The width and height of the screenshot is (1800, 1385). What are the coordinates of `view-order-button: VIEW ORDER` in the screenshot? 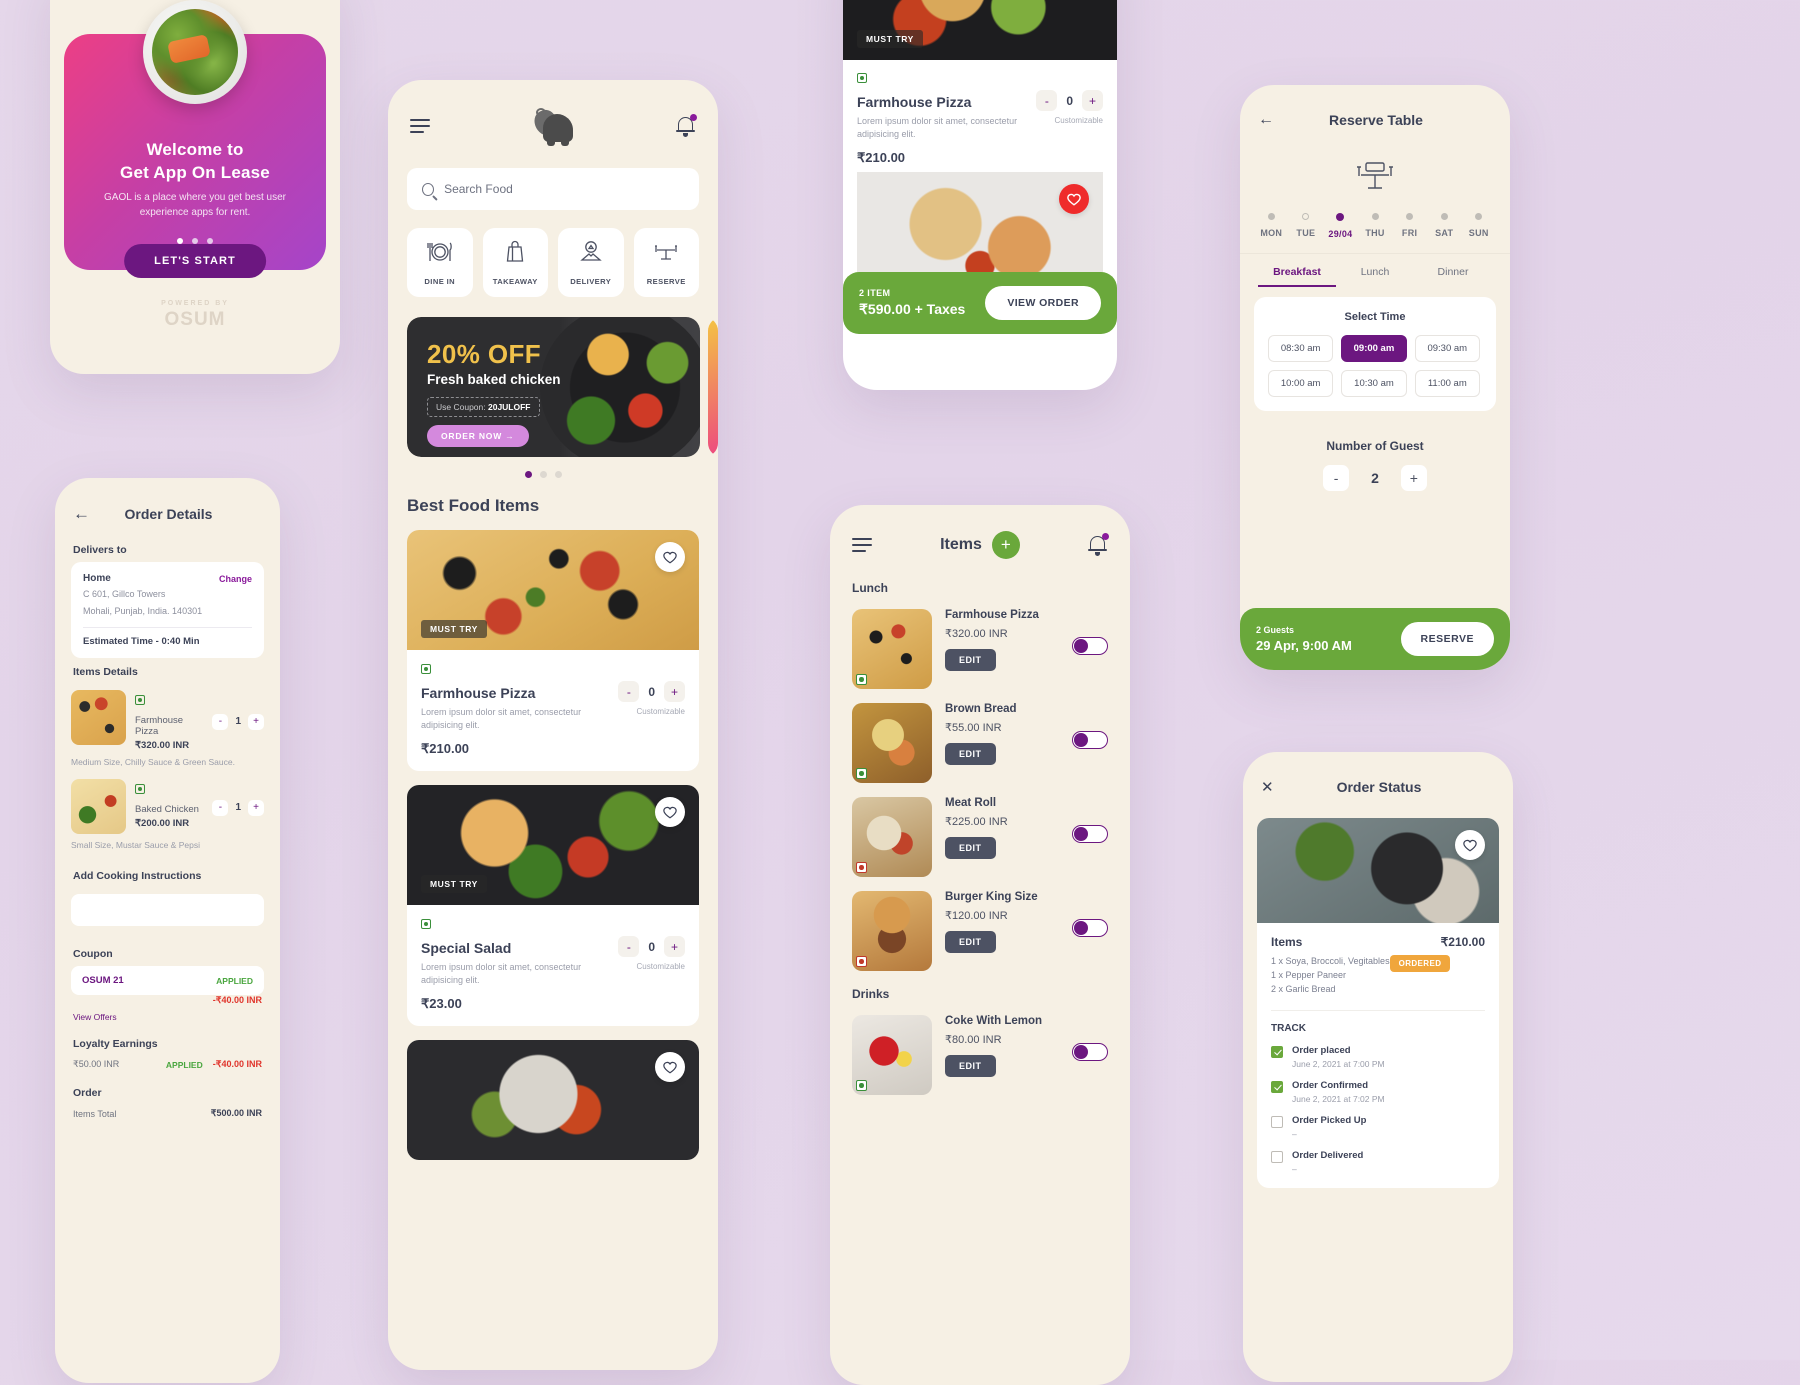 It's located at (1043, 303).